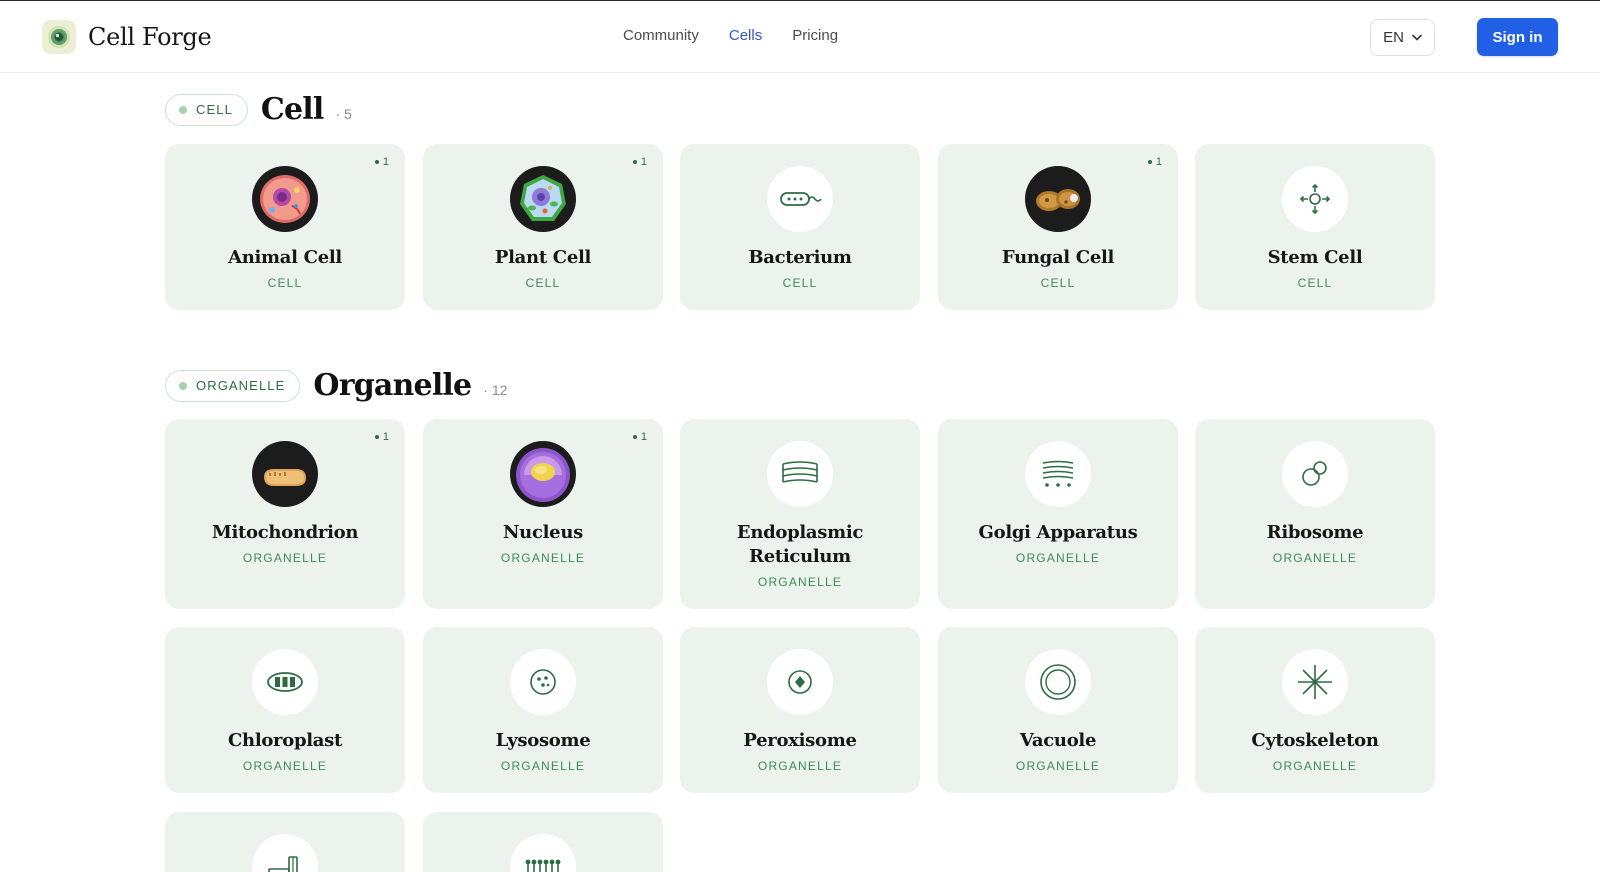  I want to click on card-fungal-cell: 1 Fungal Cell CELL, so click(1058, 227).